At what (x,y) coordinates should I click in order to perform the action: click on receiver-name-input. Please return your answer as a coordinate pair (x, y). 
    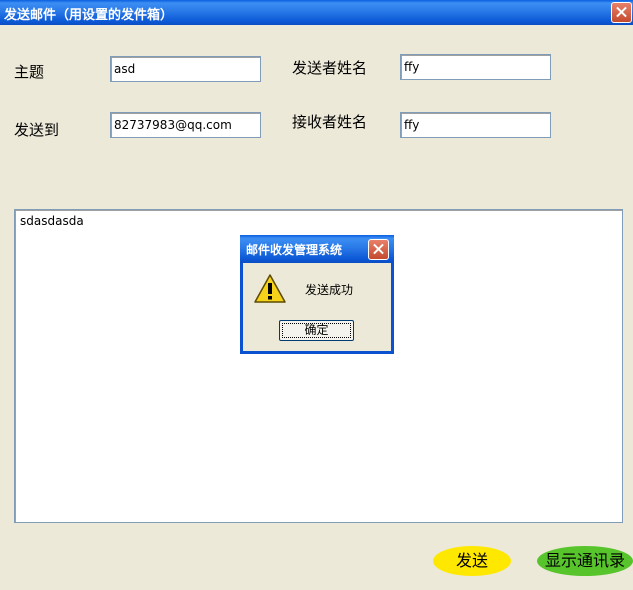
    Looking at the image, I should click on (475, 125).